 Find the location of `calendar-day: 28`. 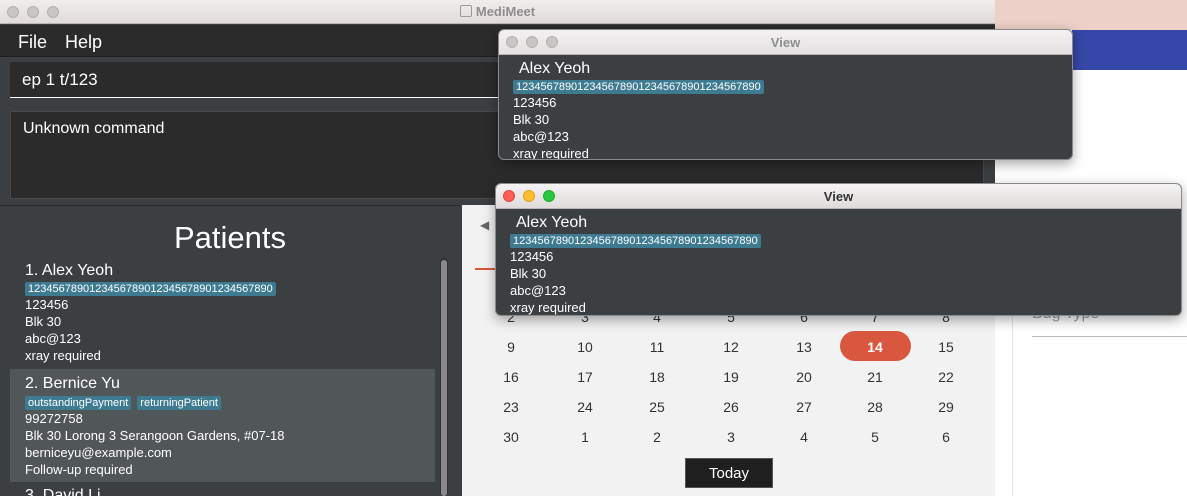

calendar-day: 28 is located at coordinates (875, 407).